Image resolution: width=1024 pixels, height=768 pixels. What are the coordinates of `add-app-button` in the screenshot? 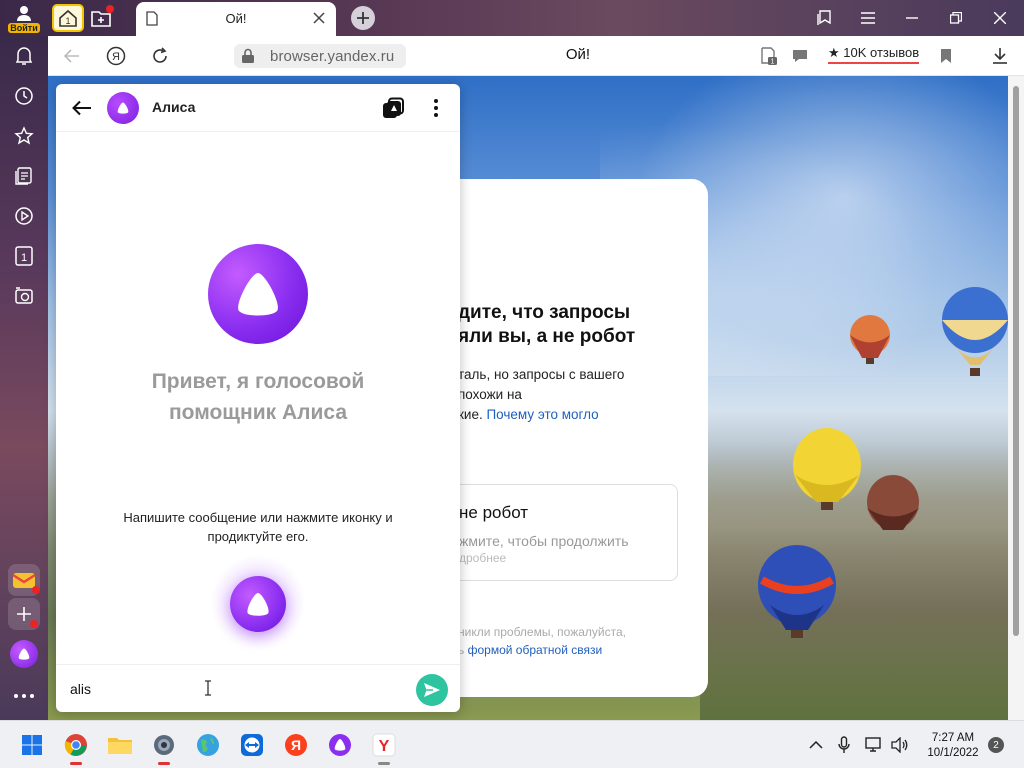 It's located at (24, 614).